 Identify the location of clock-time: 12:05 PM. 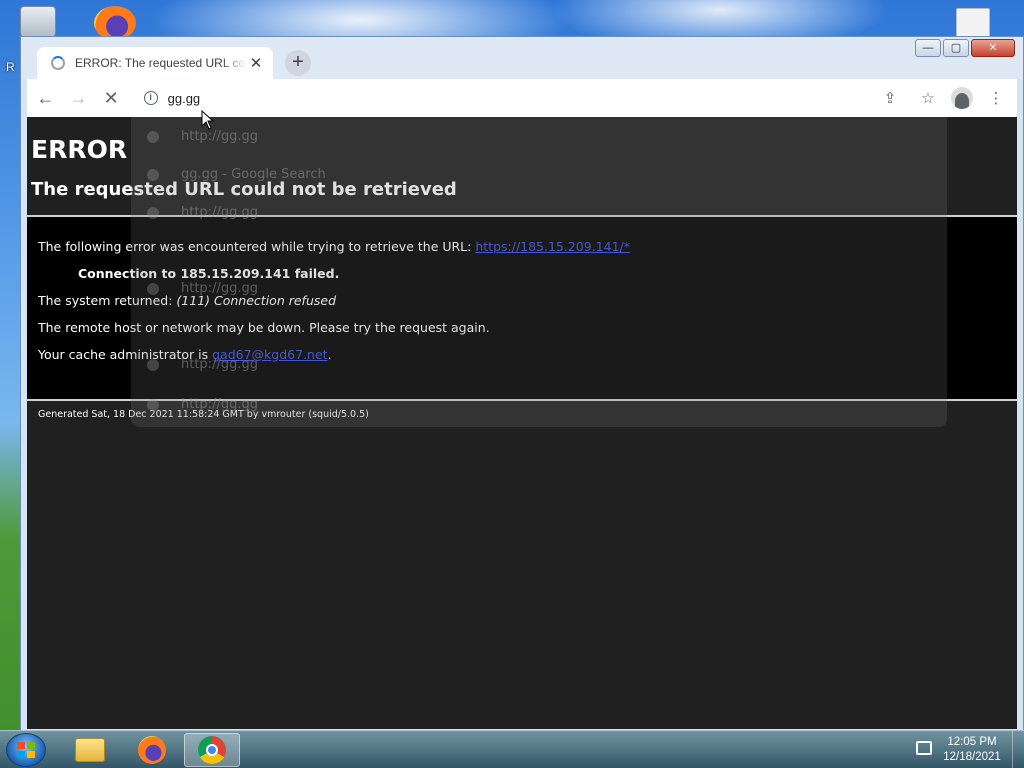
(972, 742).